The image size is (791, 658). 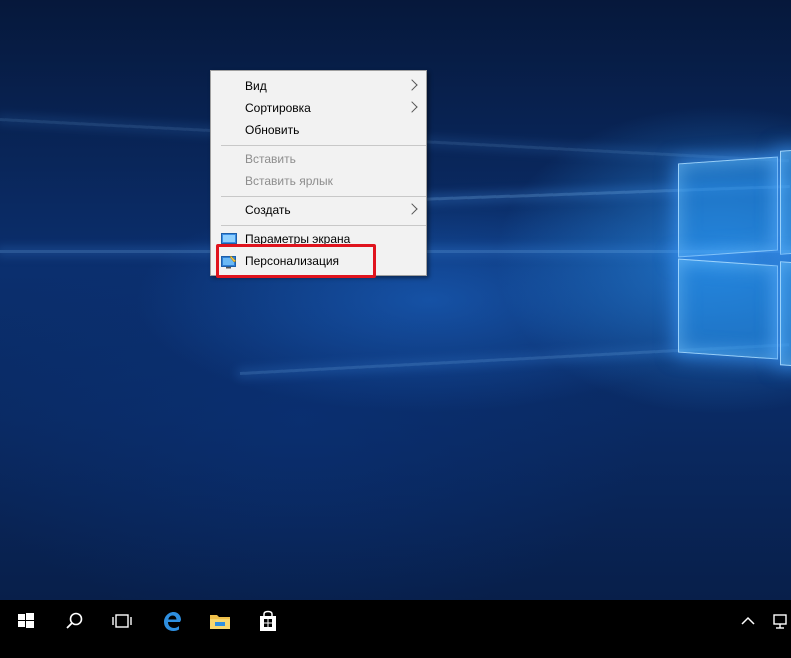 I want to click on menu-item-new: Создать, so click(x=318, y=210).